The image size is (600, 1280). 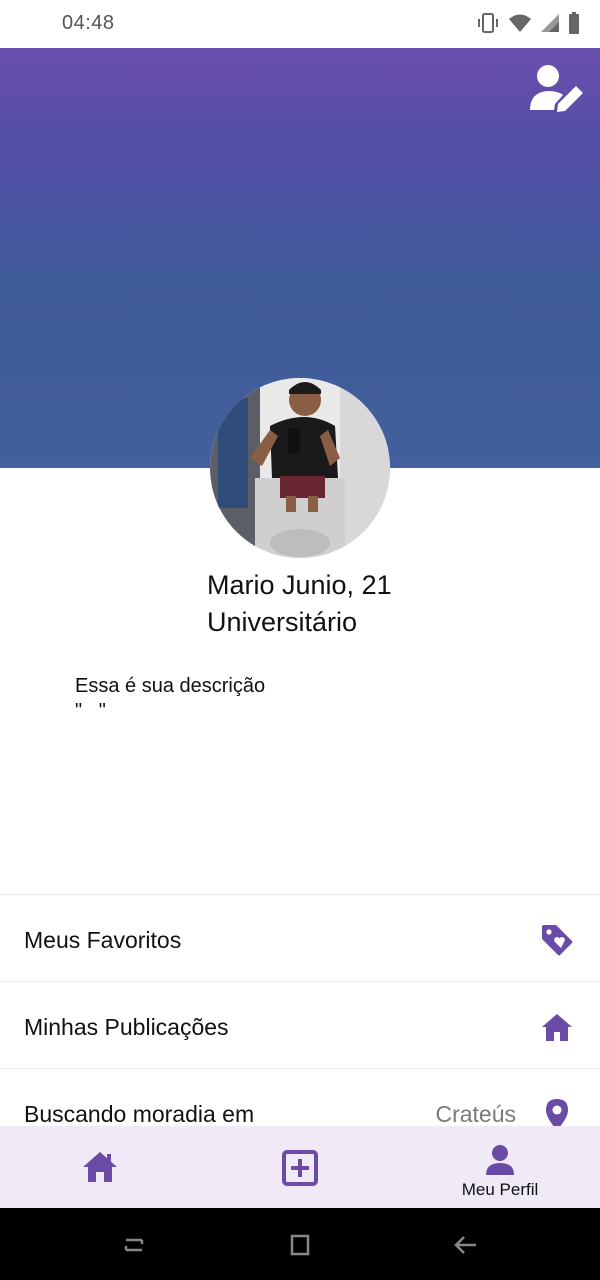 I want to click on description-label: Essa é sua descrição, so click(x=170, y=686).